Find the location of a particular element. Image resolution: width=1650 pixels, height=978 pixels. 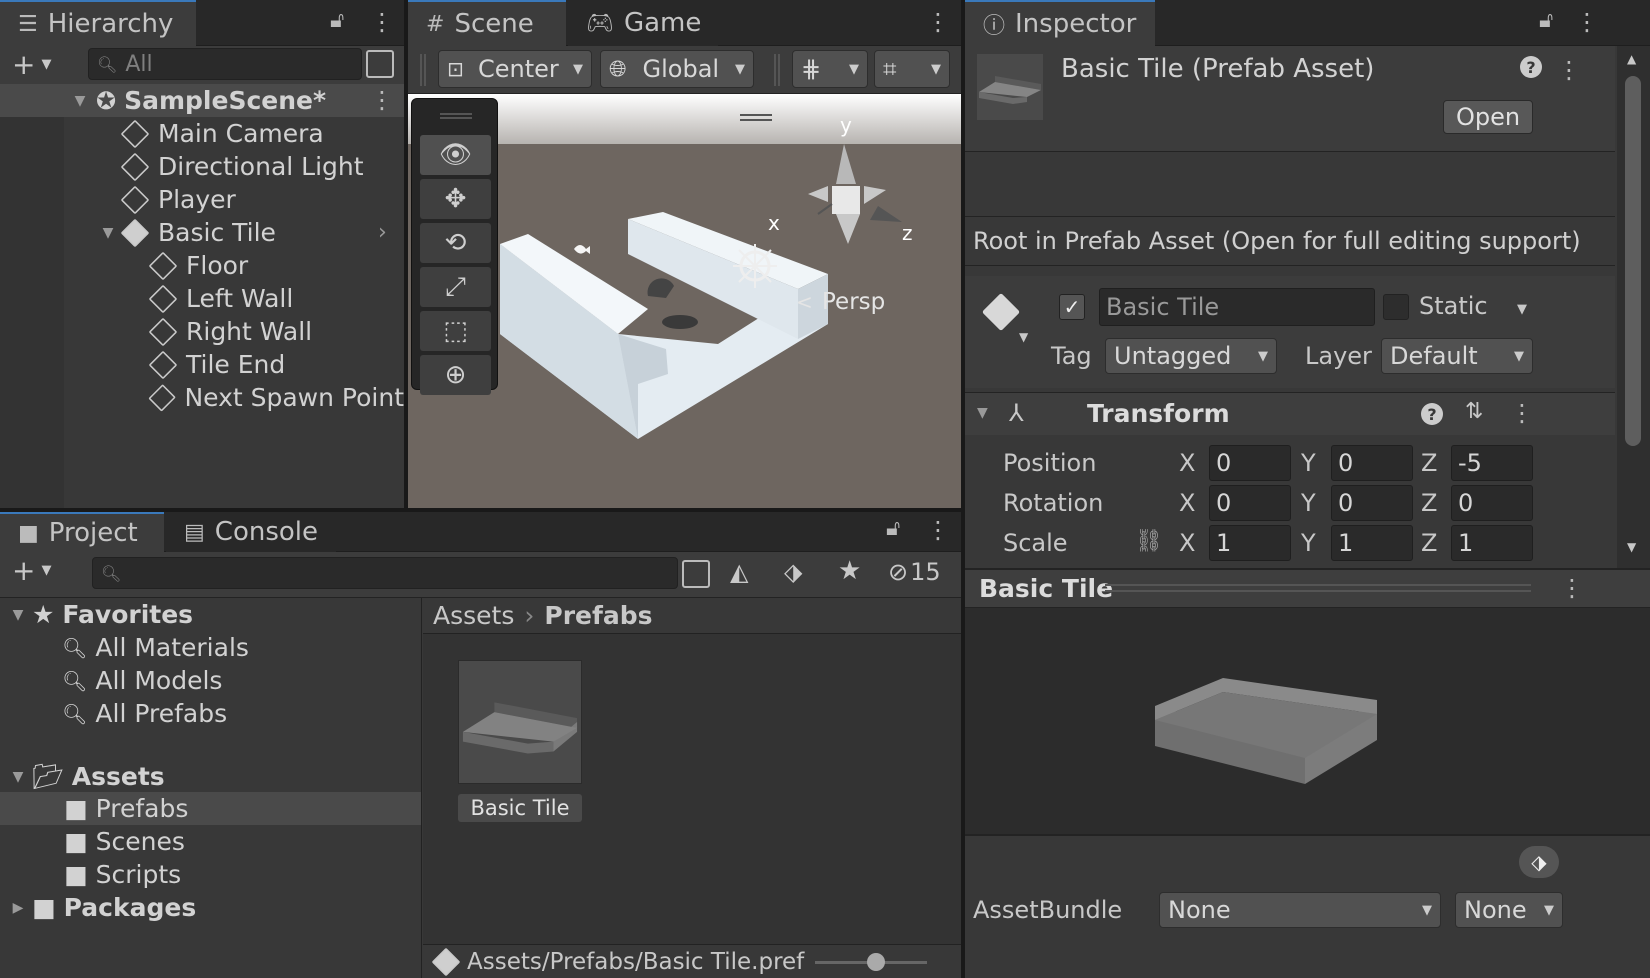

project-search-input: 🔍︎ is located at coordinates (385, 573).